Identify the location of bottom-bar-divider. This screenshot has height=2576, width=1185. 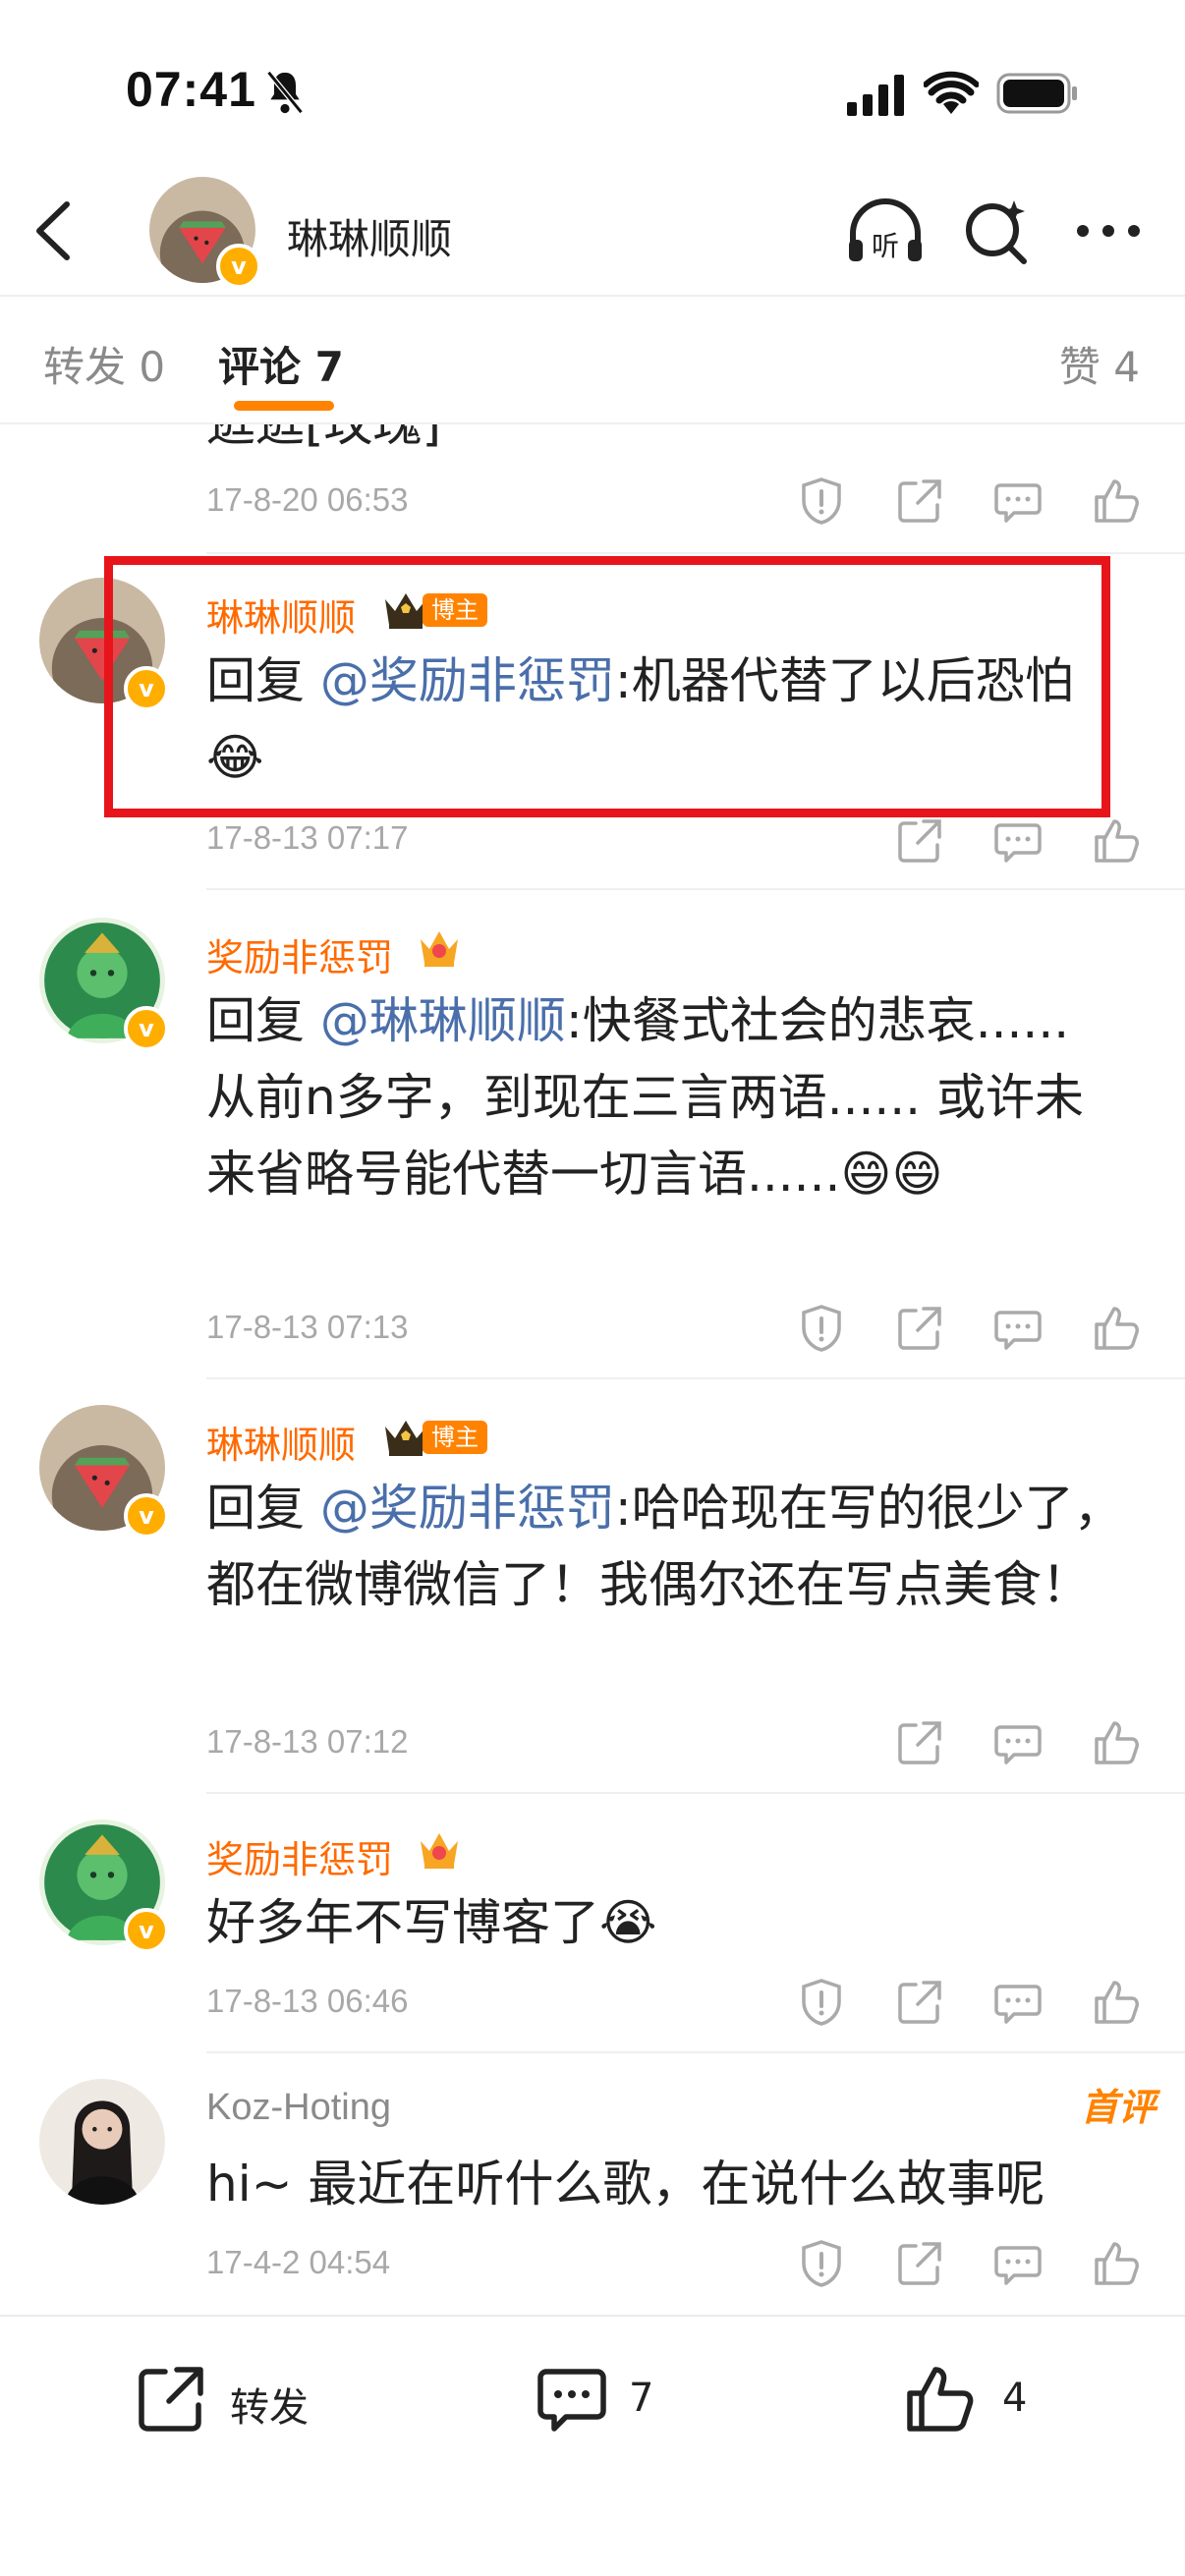
(592, 2316).